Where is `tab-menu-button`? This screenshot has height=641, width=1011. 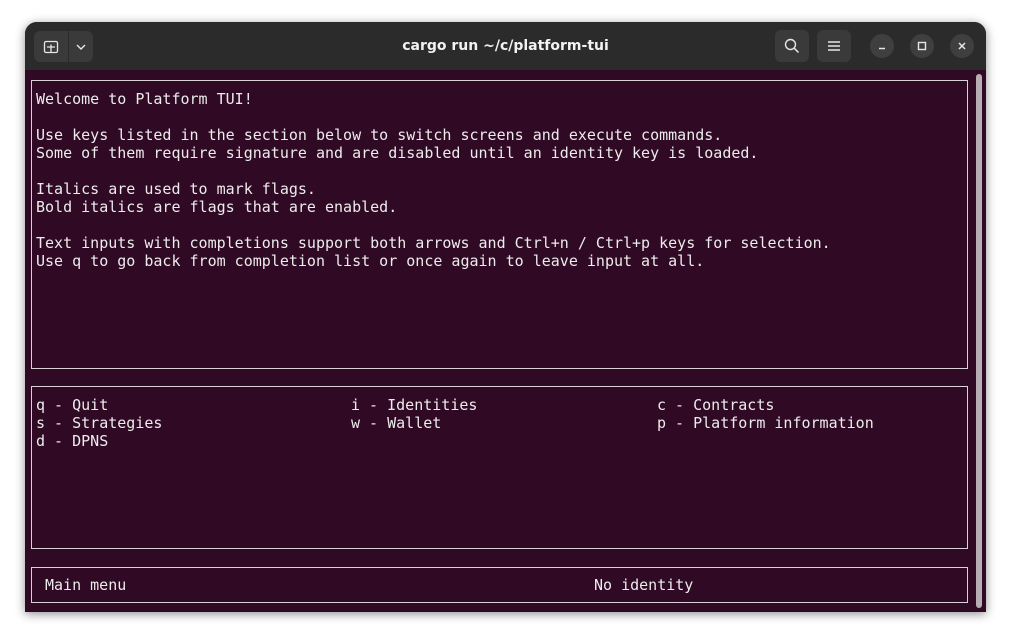
tab-menu-button is located at coordinates (81, 46).